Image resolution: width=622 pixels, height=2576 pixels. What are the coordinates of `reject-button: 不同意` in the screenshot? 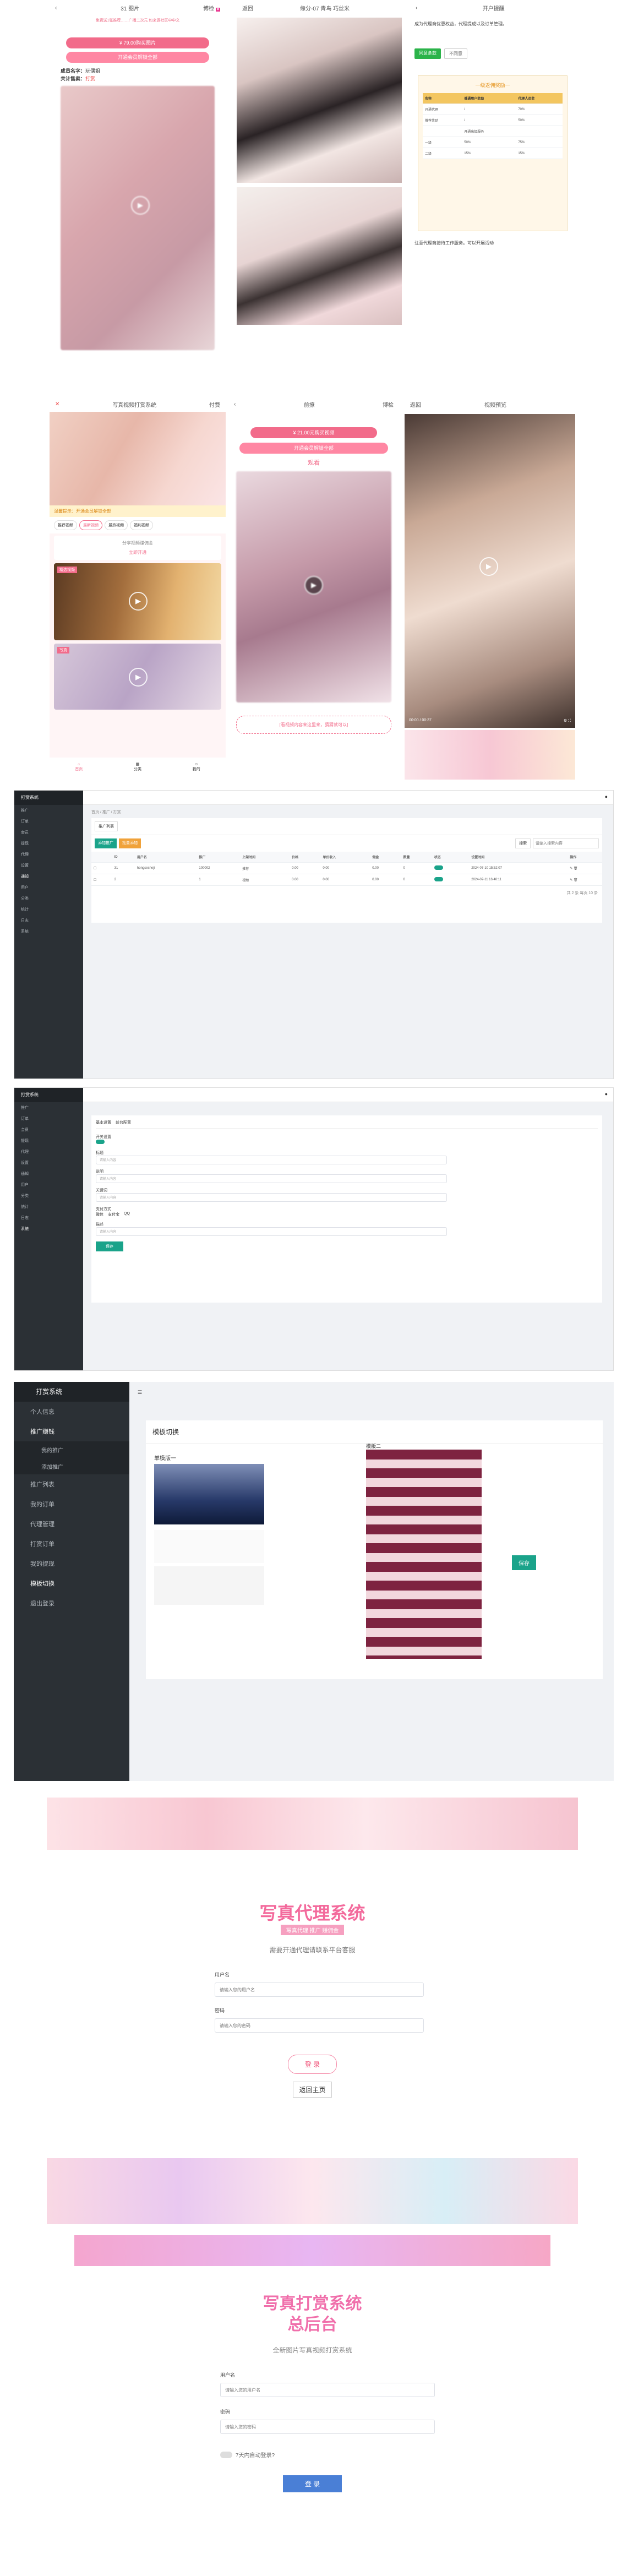 It's located at (456, 53).